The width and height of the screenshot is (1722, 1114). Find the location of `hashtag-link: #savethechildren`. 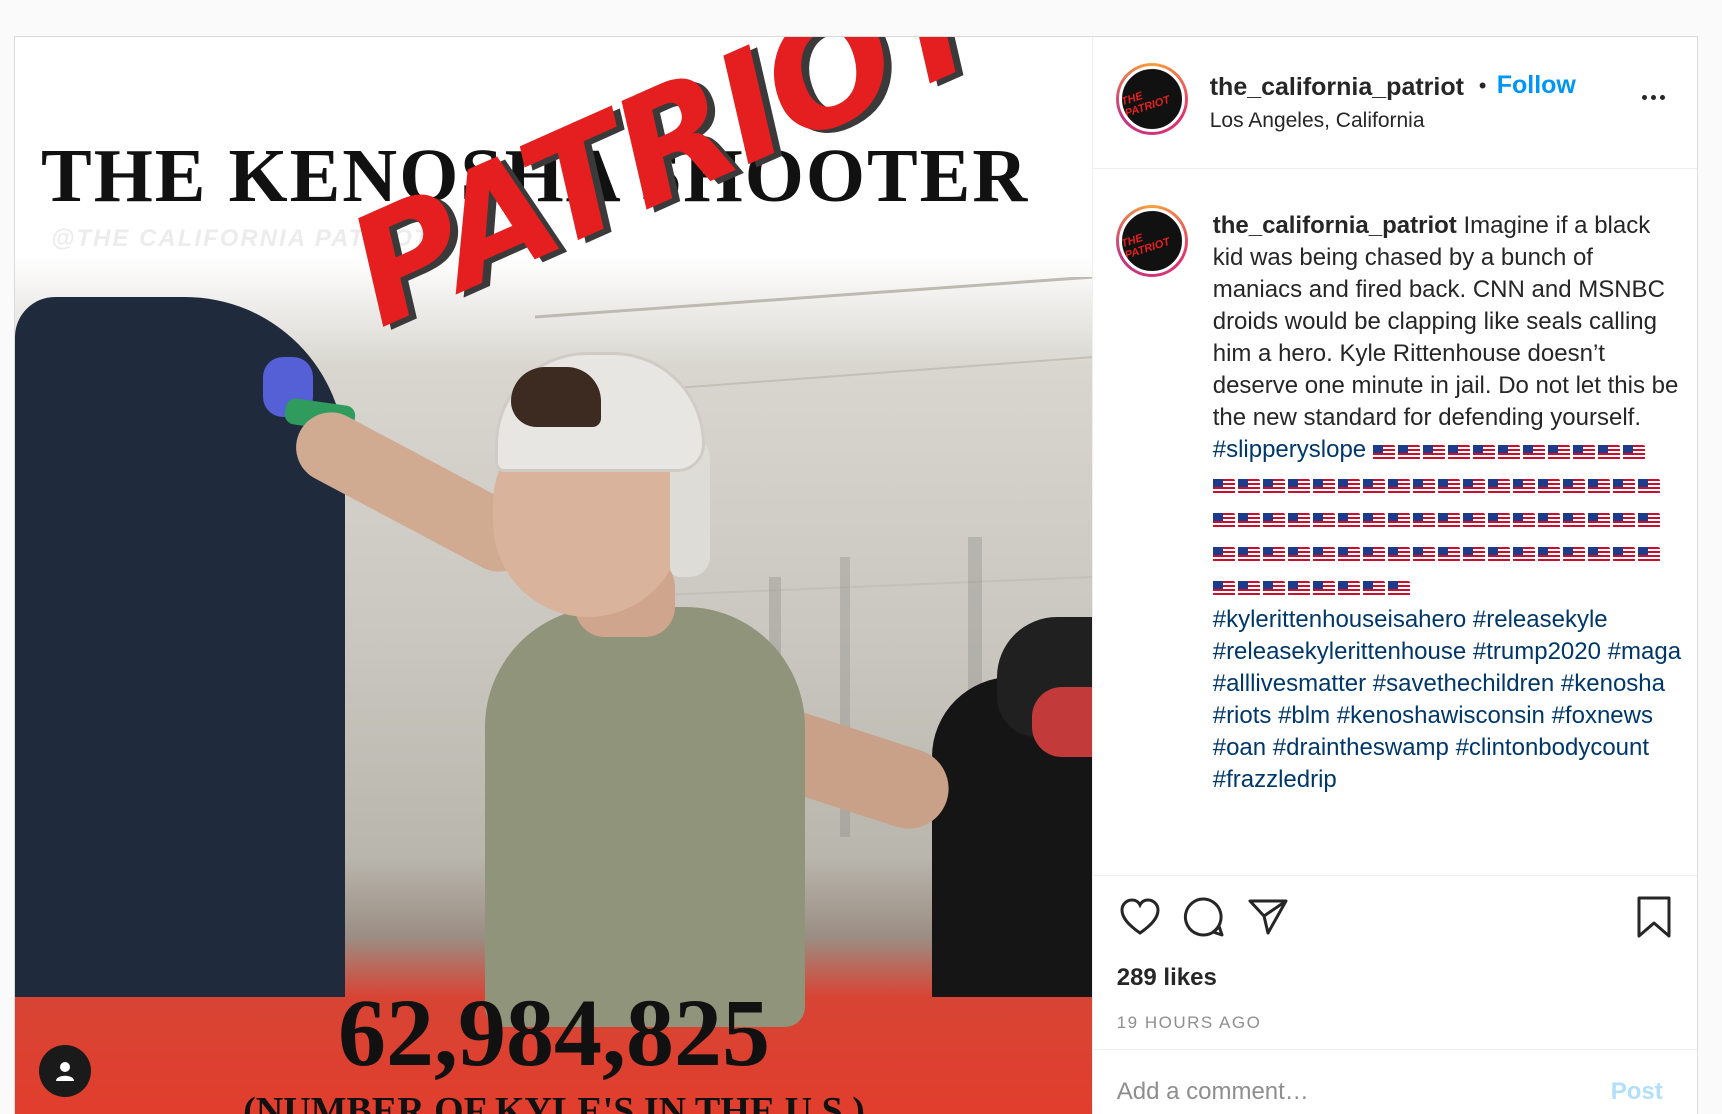

hashtag-link: #savethechildren is located at coordinates (1463, 683).